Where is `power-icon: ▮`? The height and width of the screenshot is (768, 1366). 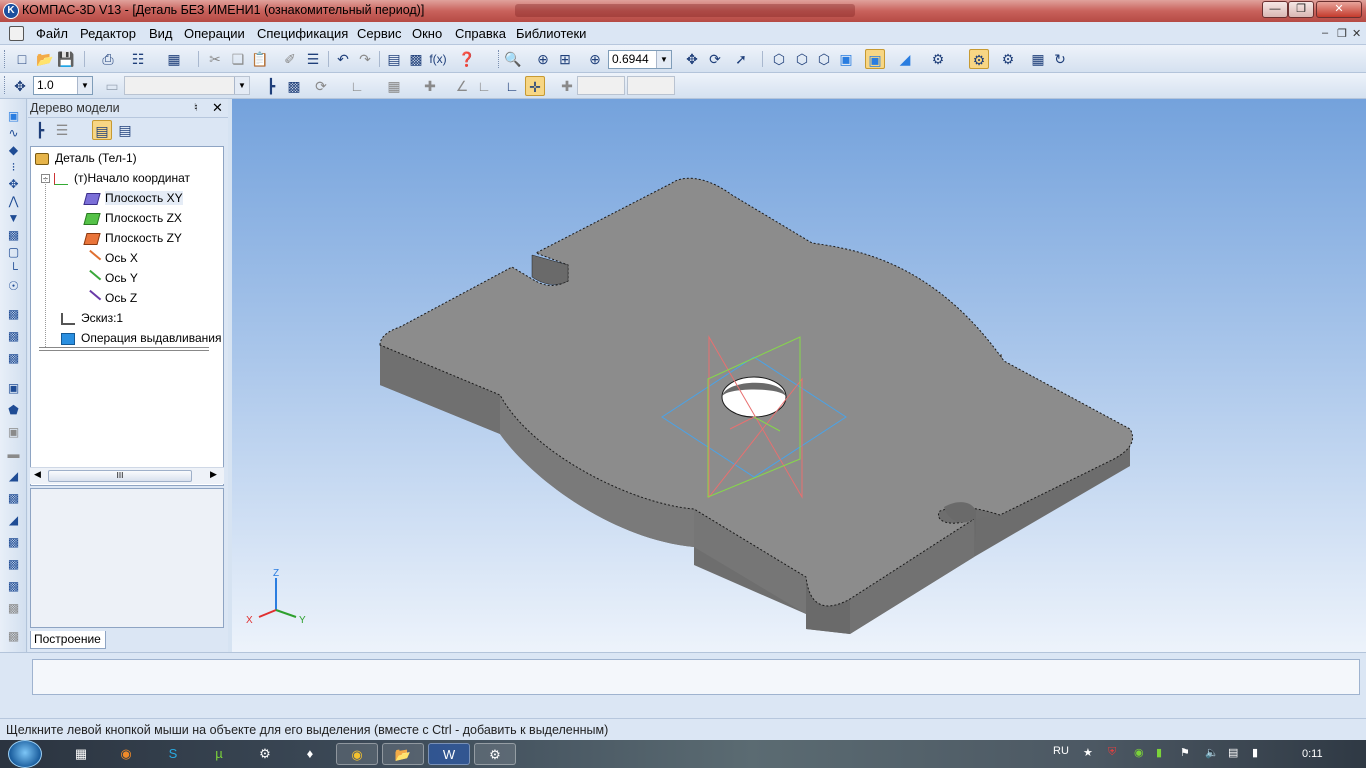 power-icon: ▮ is located at coordinates (1255, 752).